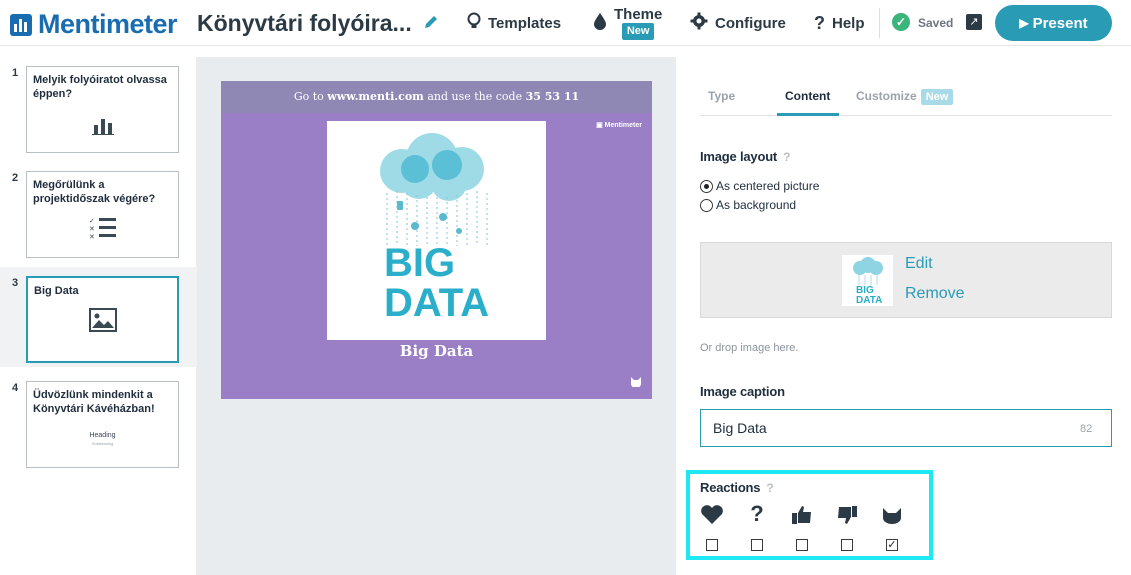  What do you see at coordinates (906, 428) in the screenshot?
I see `image-caption-input` at bounding box center [906, 428].